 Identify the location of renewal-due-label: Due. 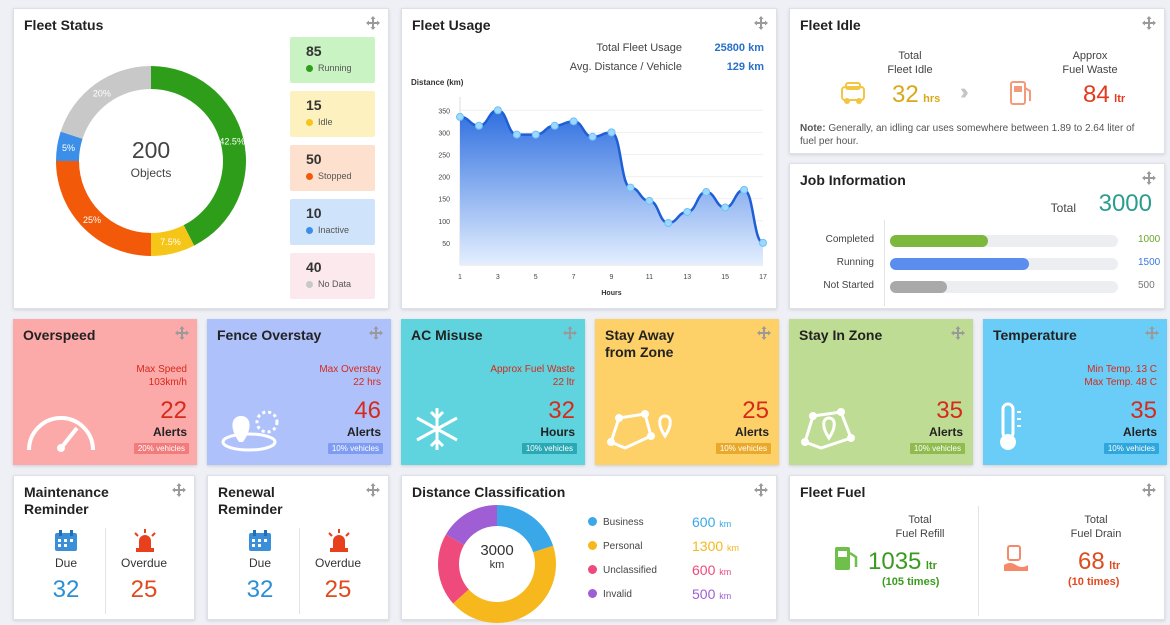
(259, 563).